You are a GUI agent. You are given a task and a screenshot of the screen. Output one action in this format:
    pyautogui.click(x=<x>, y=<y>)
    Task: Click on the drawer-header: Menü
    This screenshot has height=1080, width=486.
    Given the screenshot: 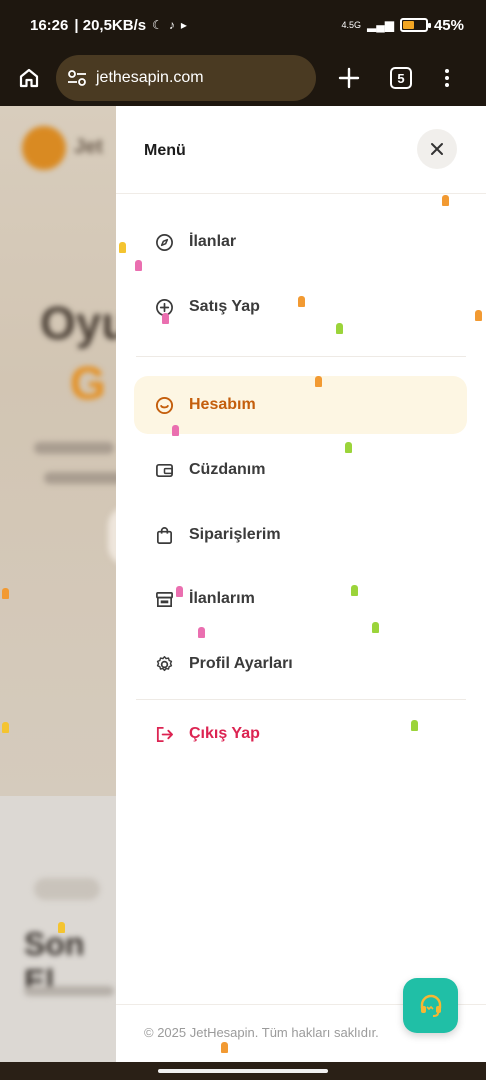 What is the action you would take?
    pyautogui.click(x=301, y=150)
    